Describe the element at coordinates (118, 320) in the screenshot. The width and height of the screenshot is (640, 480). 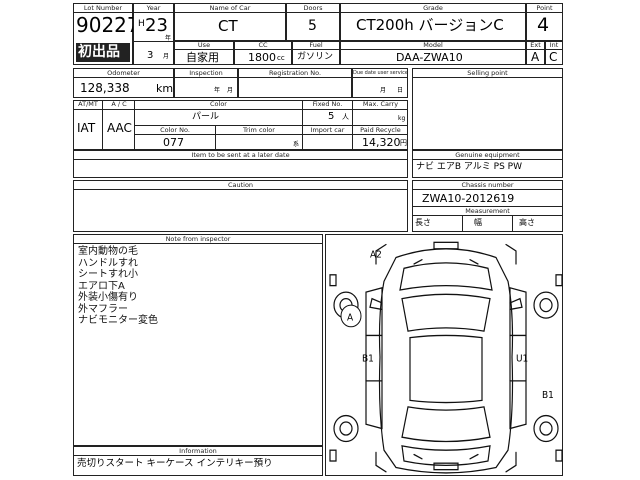
I see `note-line: ナビモニター変色` at that location.